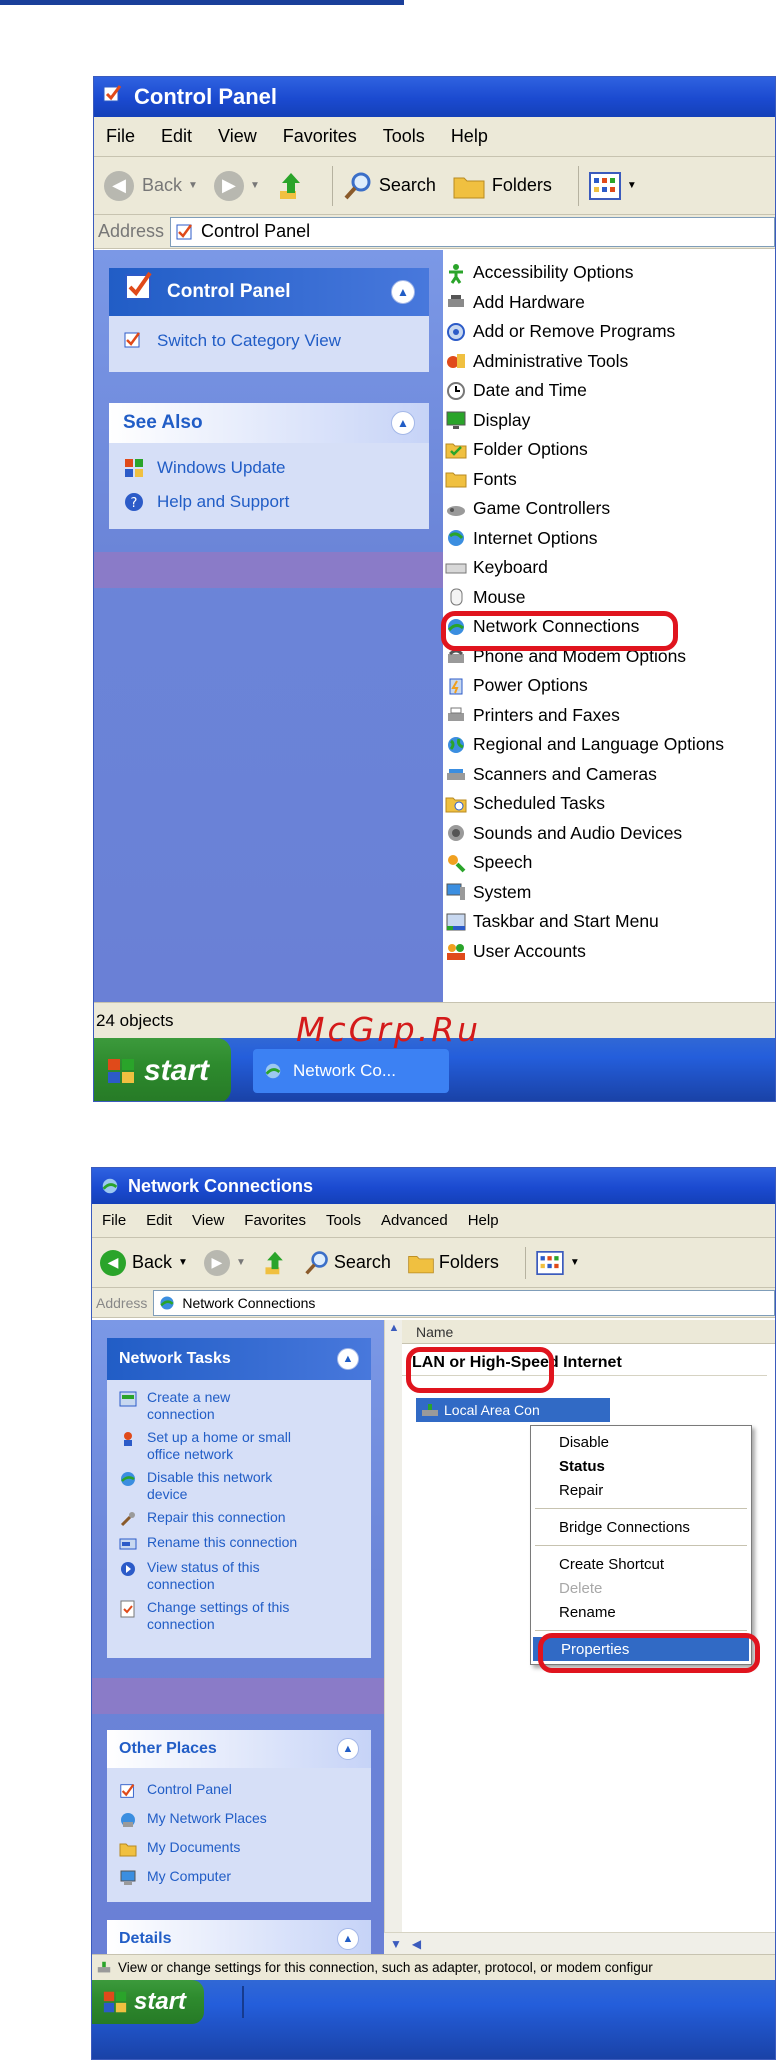 Image resolution: width=776 pixels, height=2060 pixels. What do you see at coordinates (641, 1564) in the screenshot?
I see `menu-item-create-shortcut: Create Shortcut` at bounding box center [641, 1564].